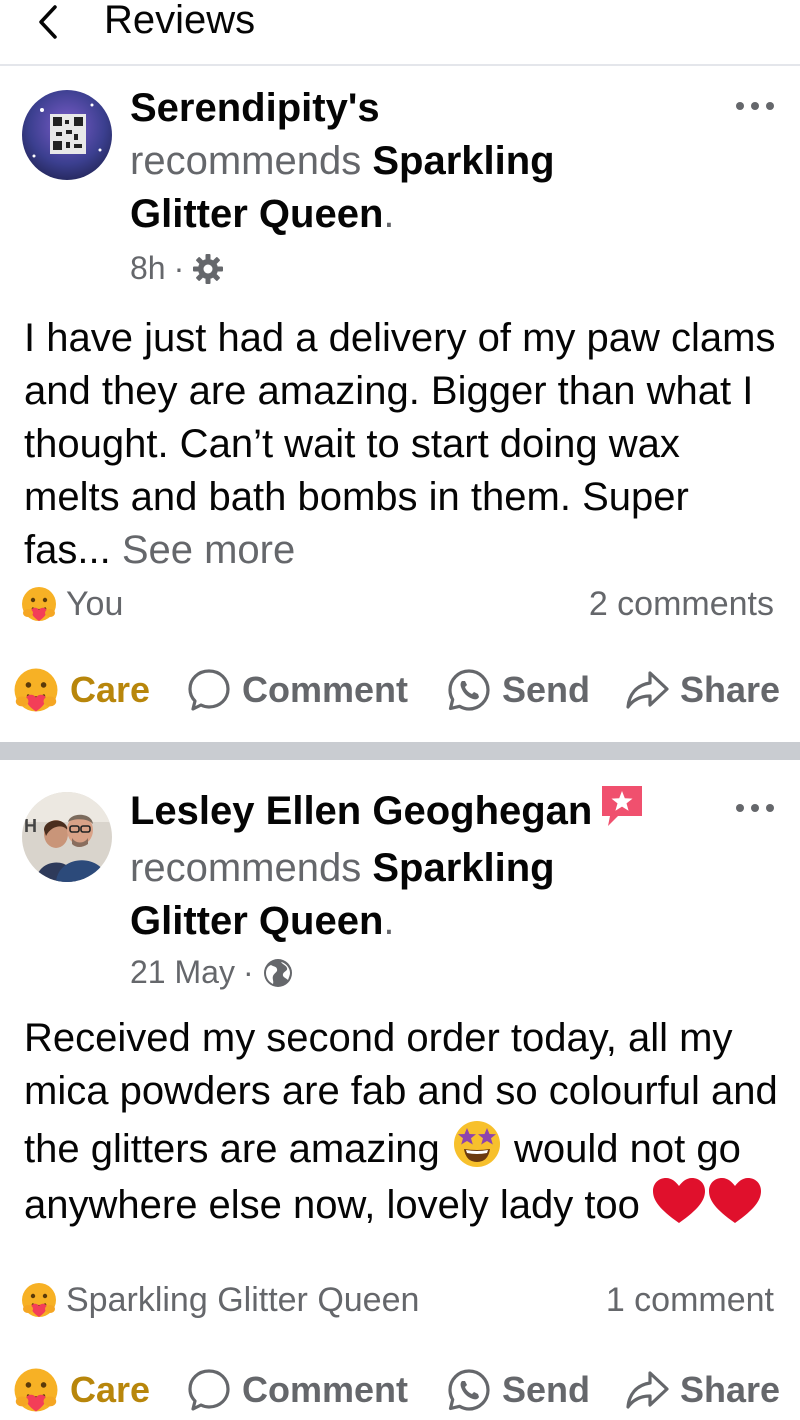  What do you see at coordinates (67, 837) in the screenshot?
I see `avatar: H` at bounding box center [67, 837].